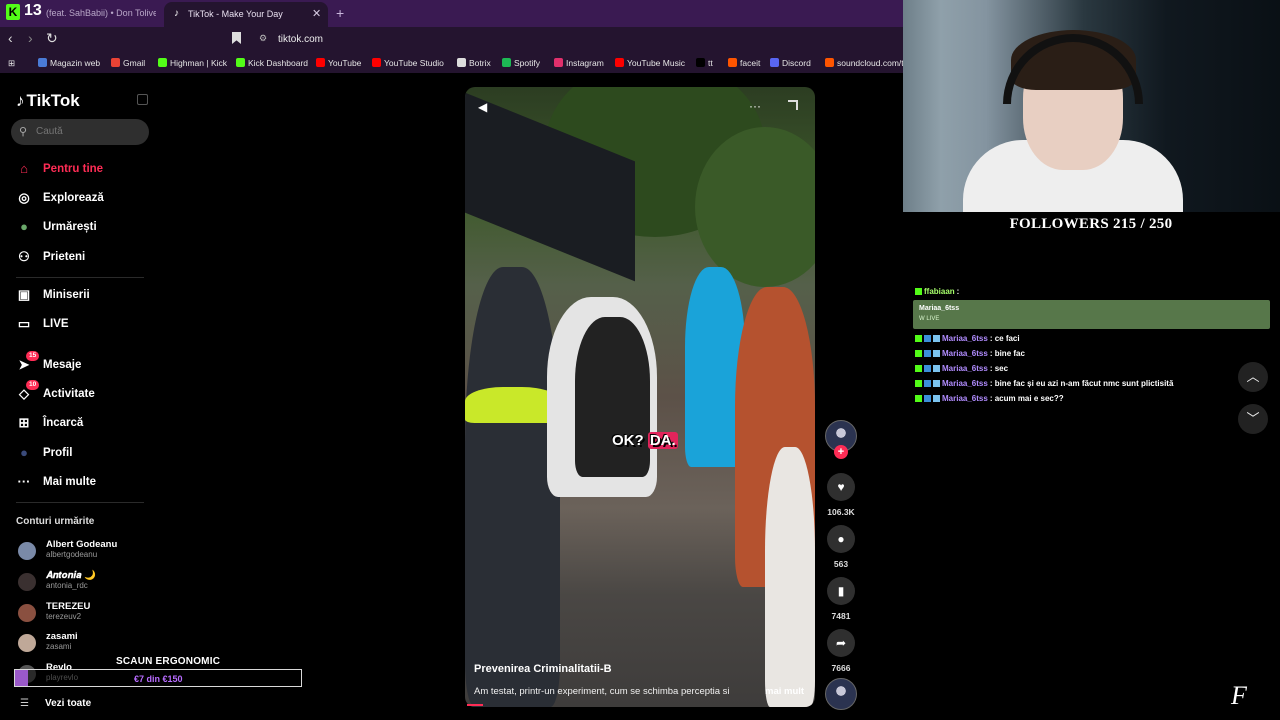 This screenshot has height=720, width=1280. Describe the element at coordinates (128, 63) in the screenshot. I see `bookmark-1: Gmail` at that location.